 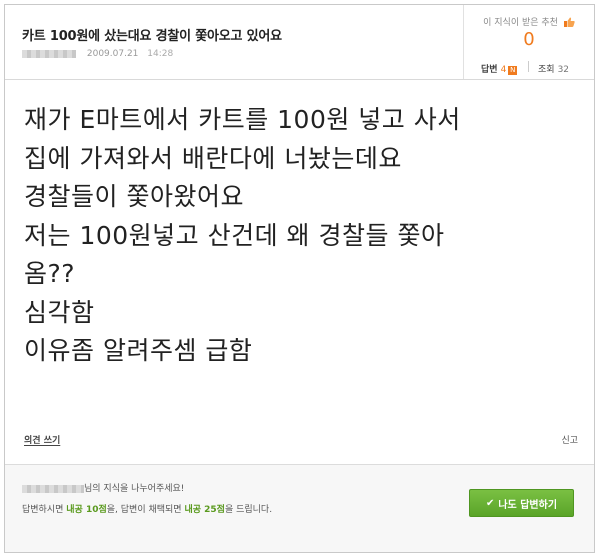 What do you see at coordinates (563, 70) in the screenshot?
I see `views-count: 32` at bounding box center [563, 70].